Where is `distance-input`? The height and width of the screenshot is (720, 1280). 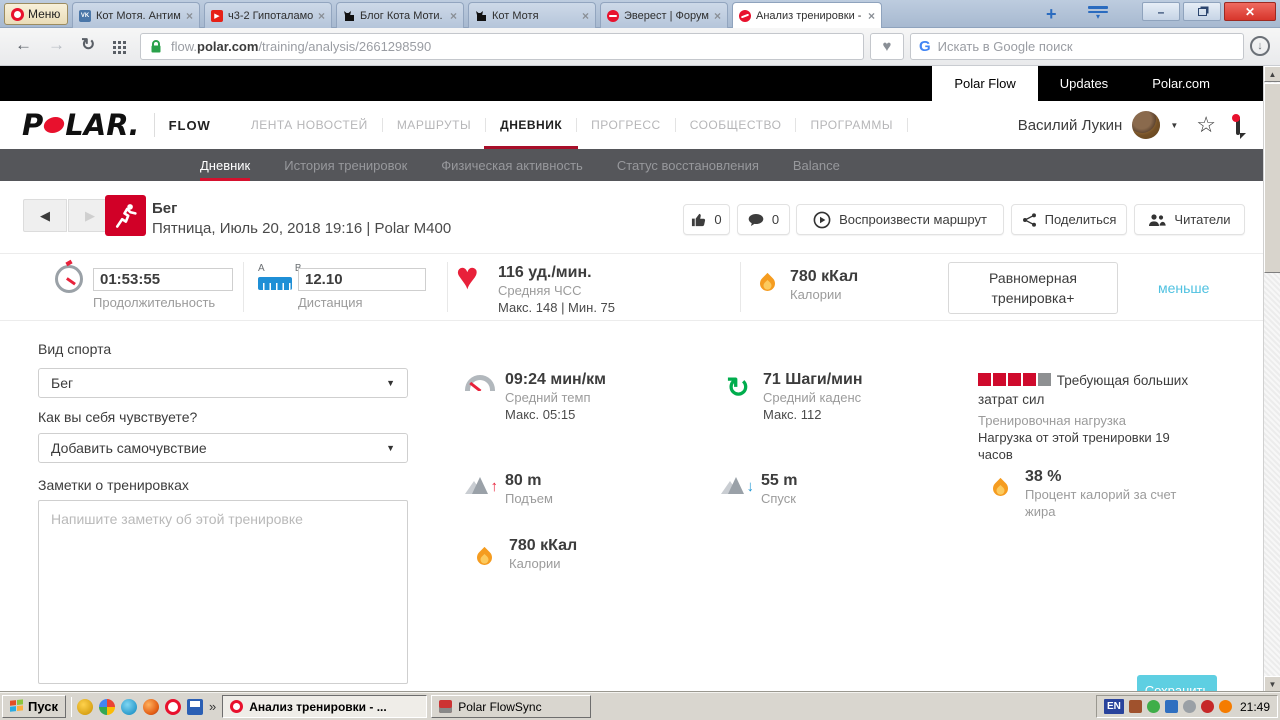 distance-input is located at coordinates (362, 279).